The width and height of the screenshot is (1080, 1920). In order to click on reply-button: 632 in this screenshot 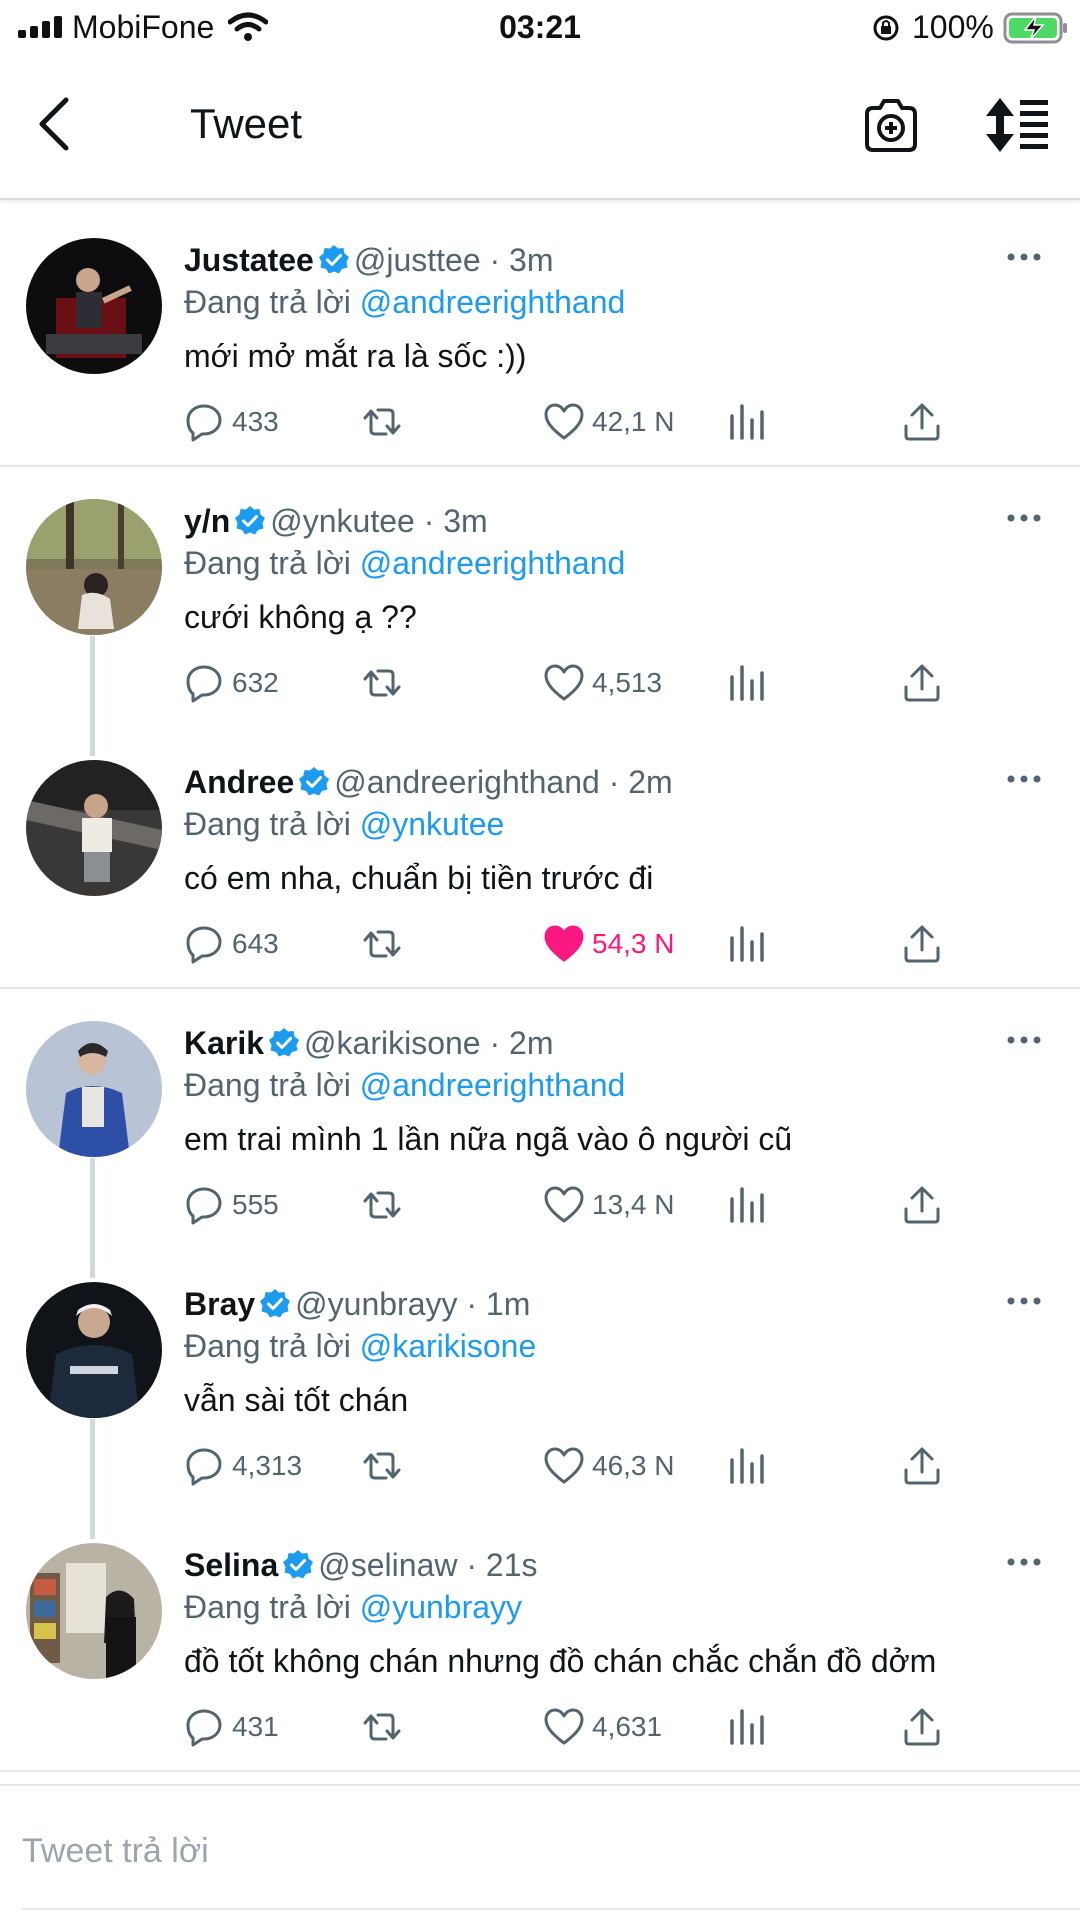, I will do `click(231, 683)`.